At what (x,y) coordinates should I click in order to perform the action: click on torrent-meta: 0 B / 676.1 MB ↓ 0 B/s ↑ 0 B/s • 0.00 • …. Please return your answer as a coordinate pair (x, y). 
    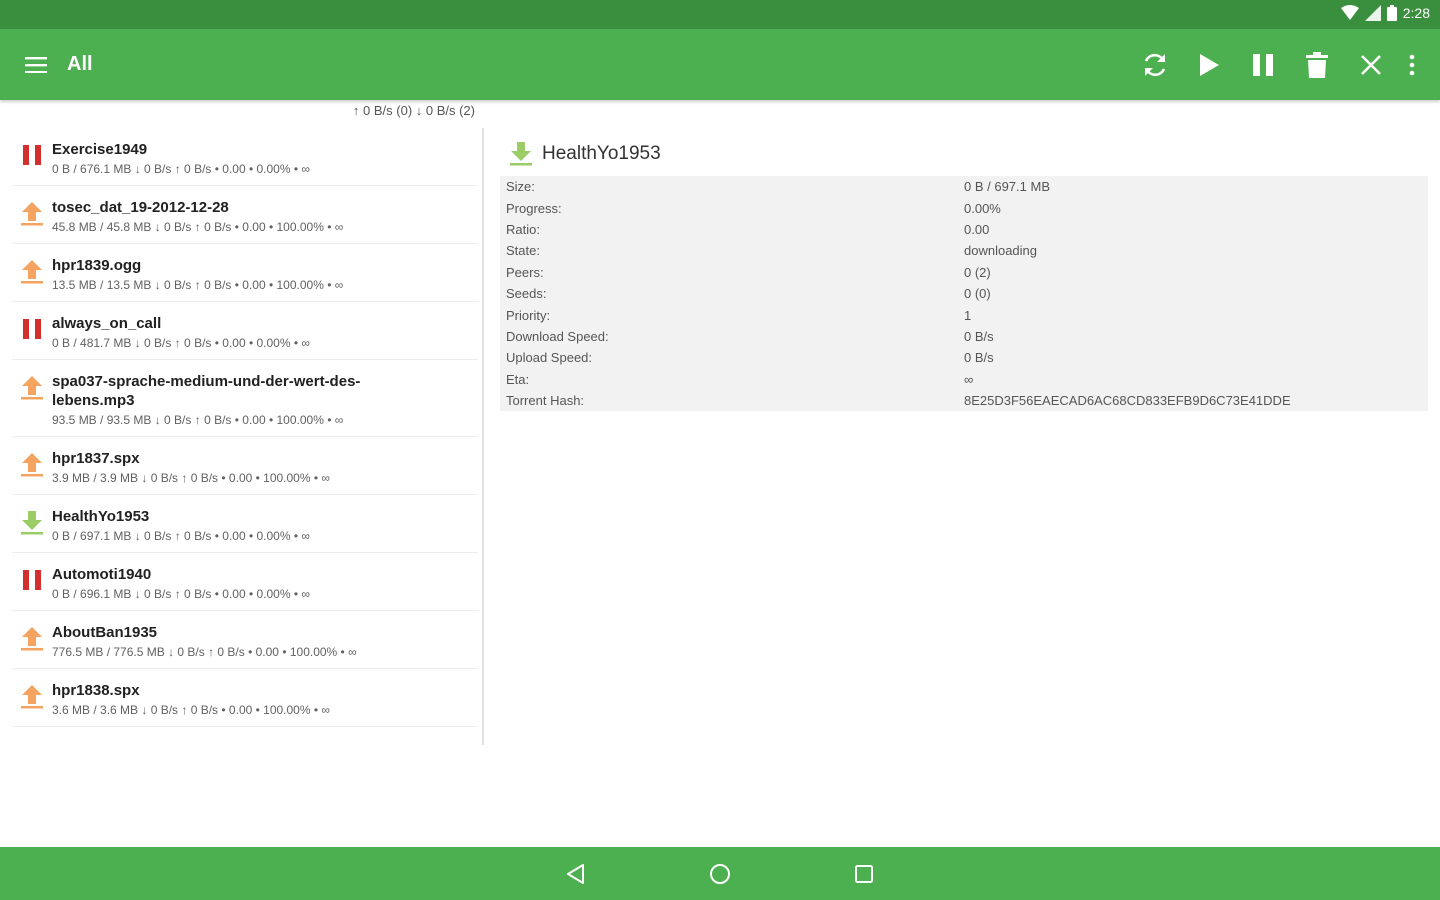
    Looking at the image, I should click on (181, 169).